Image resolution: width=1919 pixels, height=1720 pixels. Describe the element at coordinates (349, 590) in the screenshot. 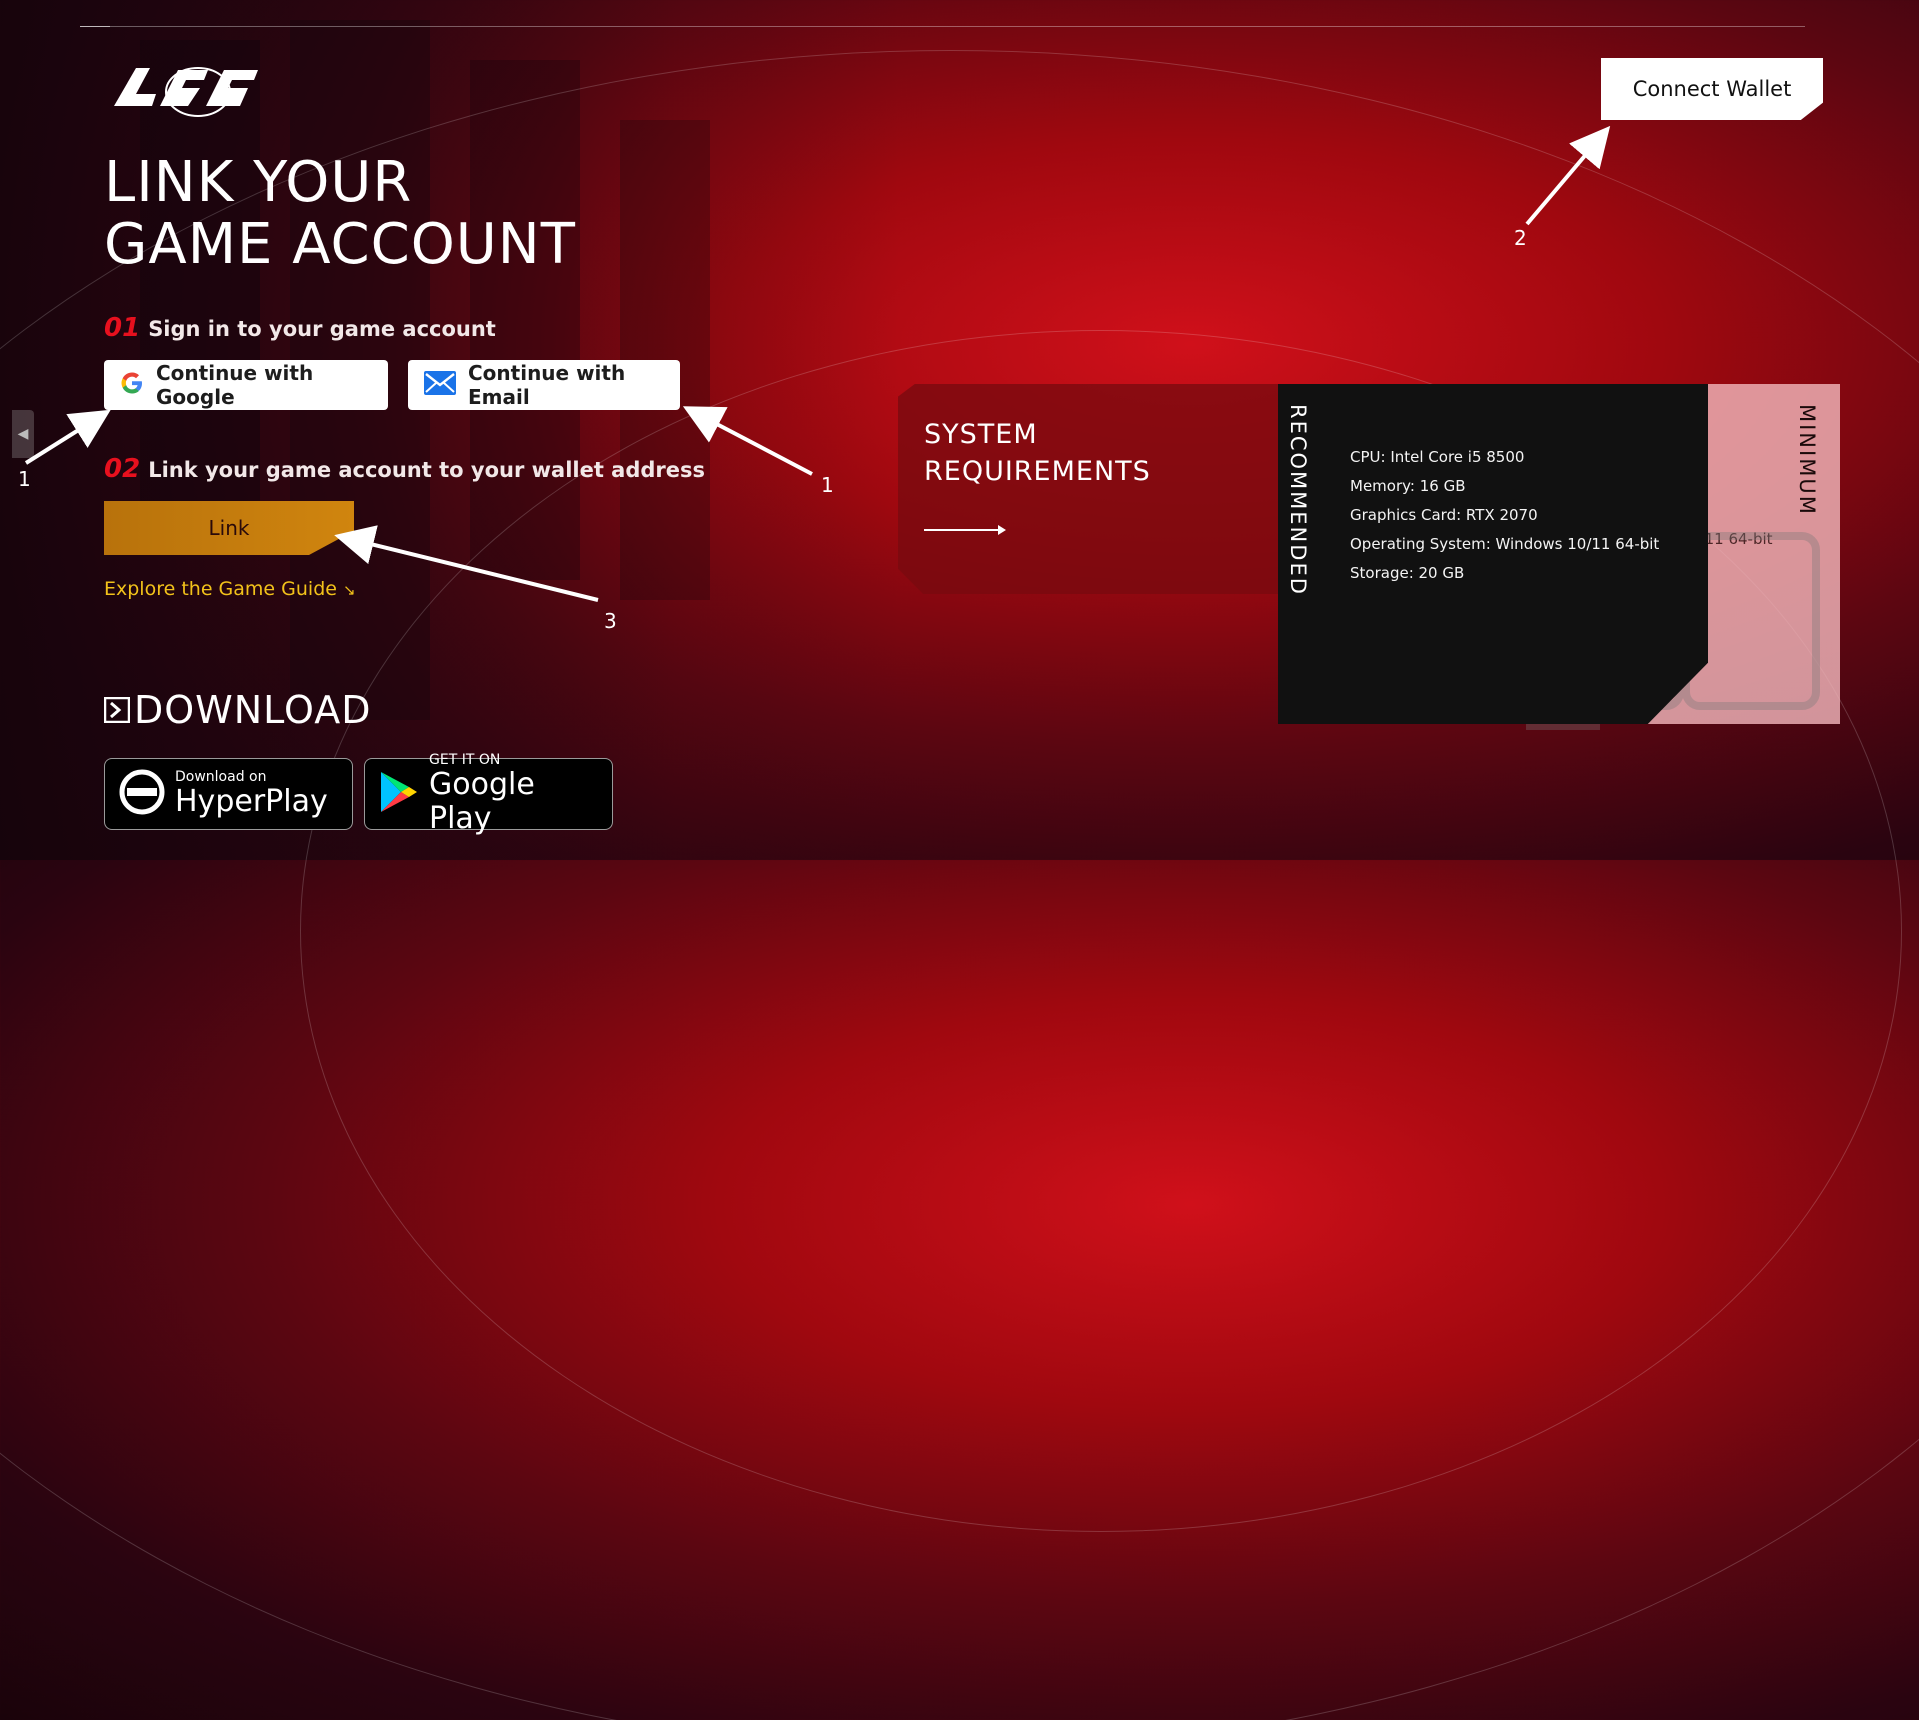

I see `arrow-down-right-icon: ↘` at that location.